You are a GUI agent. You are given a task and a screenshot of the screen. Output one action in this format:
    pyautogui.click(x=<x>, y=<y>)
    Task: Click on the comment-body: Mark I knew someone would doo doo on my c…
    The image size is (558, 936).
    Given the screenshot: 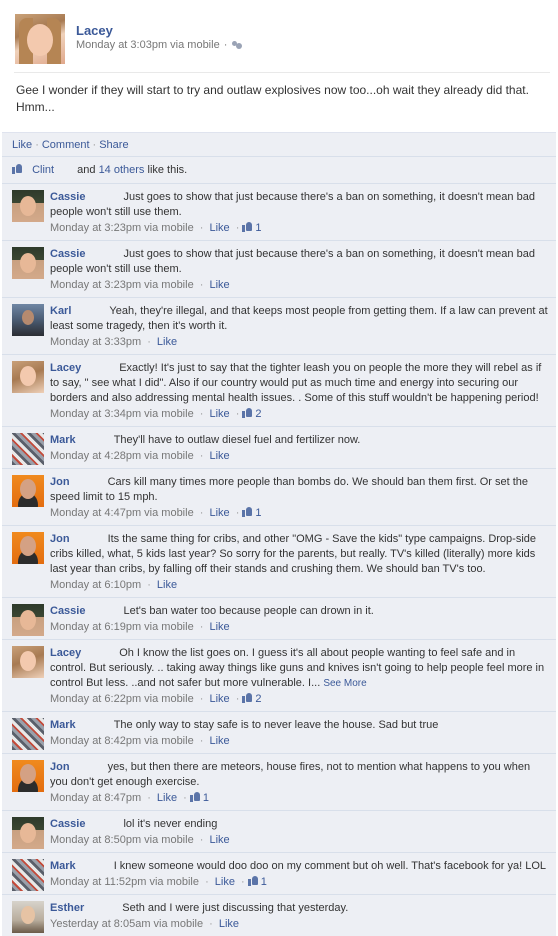 What is the action you would take?
    pyautogui.click(x=299, y=866)
    